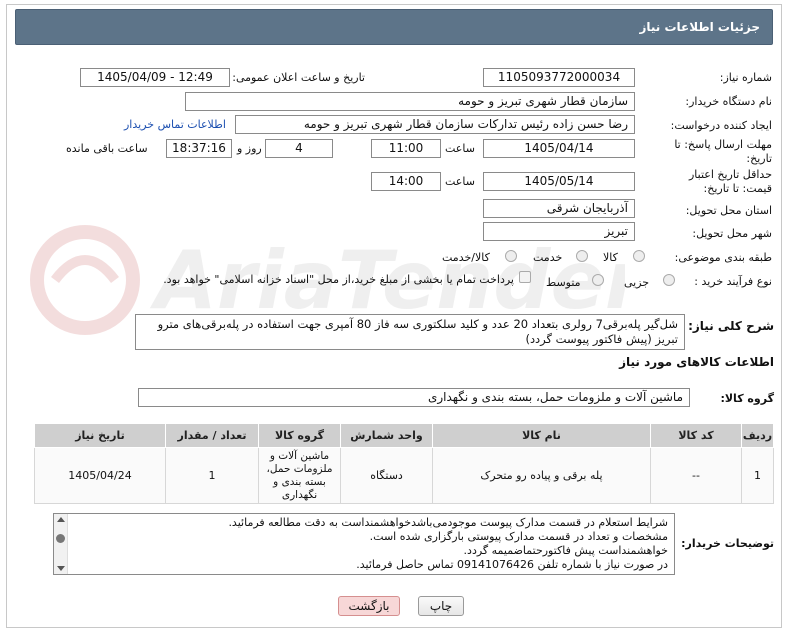 The width and height of the screenshot is (788, 632). I want to click on purchase-type-label: نوع فرآیند خرید :, so click(733, 281).